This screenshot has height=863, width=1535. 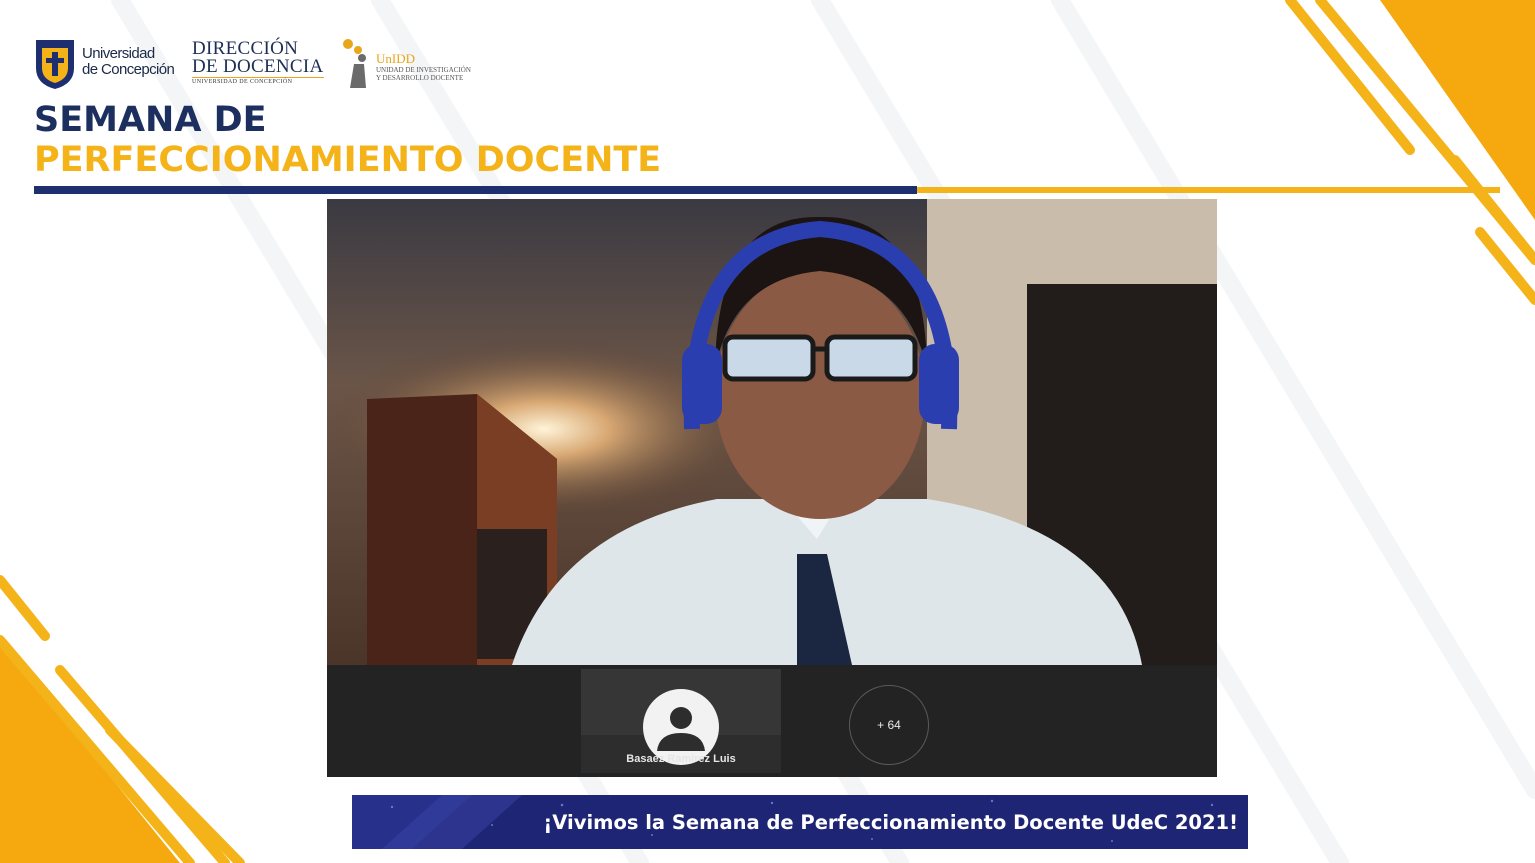 What do you see at coordinates (128, 61) in the screenshot?
I see `udec-logo-text: Universidad de Concepción` at bounding box center [128, 61].